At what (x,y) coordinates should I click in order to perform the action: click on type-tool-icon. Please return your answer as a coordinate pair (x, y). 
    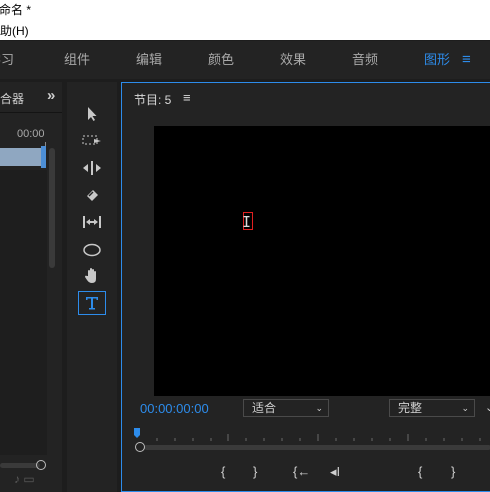
    Looking at the image, I should click on (92, 303).